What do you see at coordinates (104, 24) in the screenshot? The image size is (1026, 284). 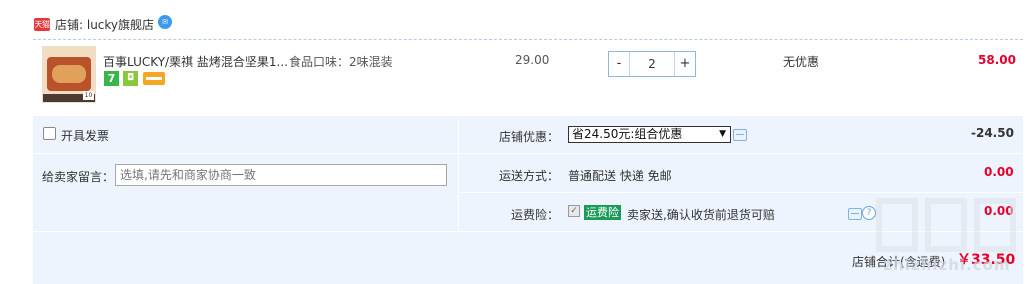 I see `shop-name: 店铺: lucky旗舰店` at bounding box center [104, 24].